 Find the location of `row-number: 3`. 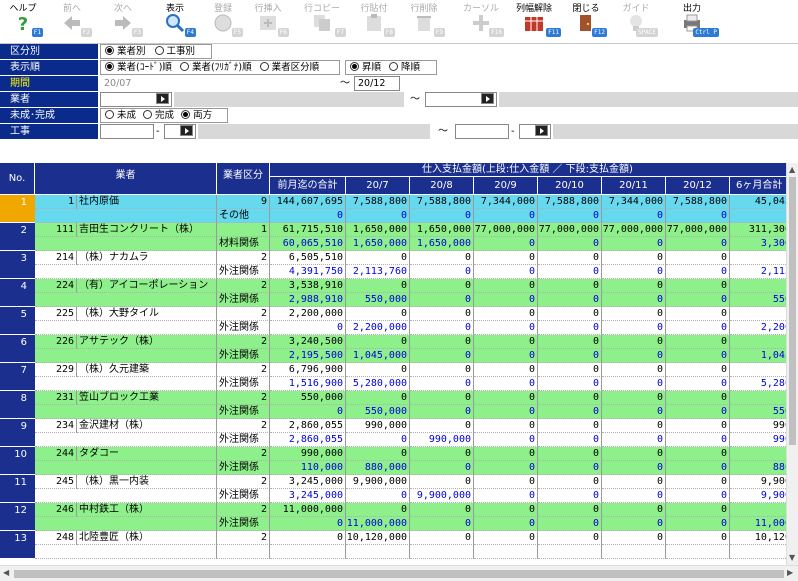

row-number: 3 is located at coordinates (17, 265).